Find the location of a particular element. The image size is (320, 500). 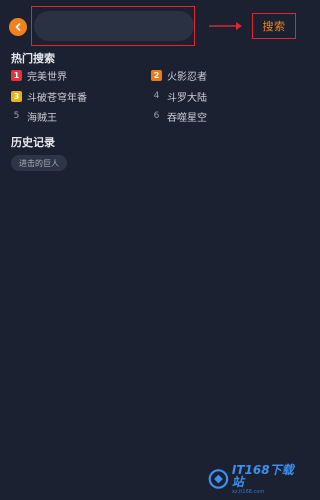

arrow-right-icon is located at coordinates (225, 26).